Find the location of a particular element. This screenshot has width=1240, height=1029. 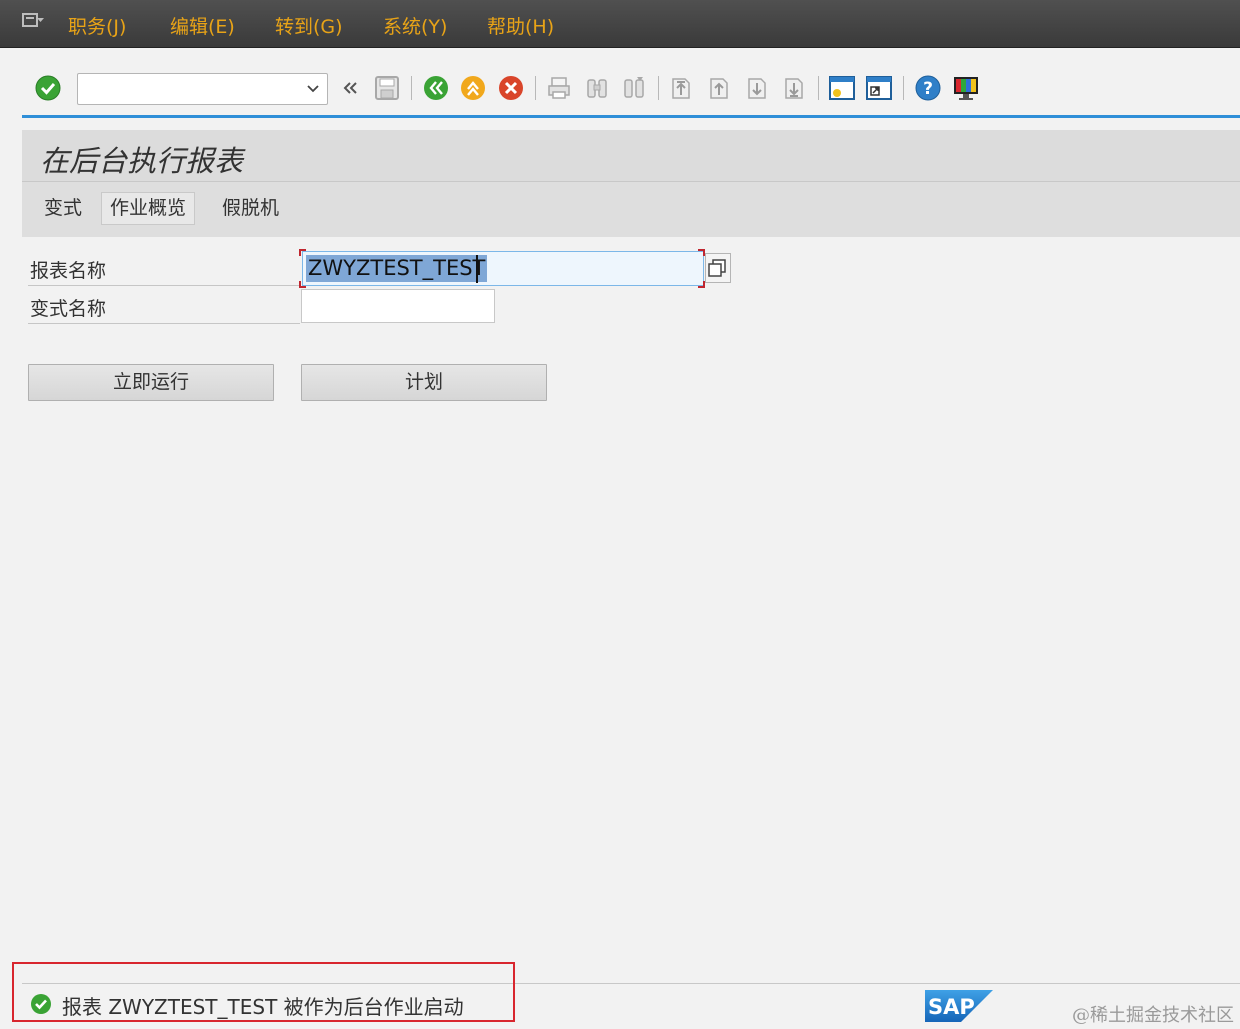

previous-page-icon is located at coordinates (719, 88).